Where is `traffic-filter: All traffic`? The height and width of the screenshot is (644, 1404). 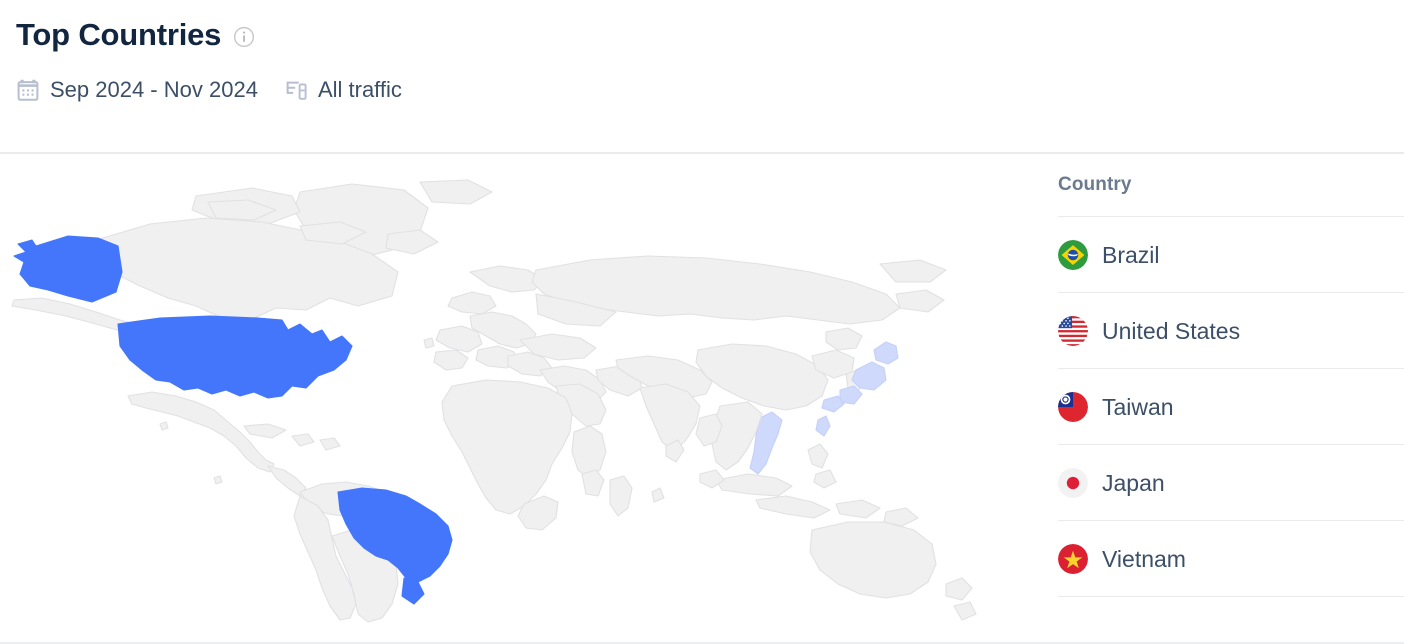
traffic-filter: All traffic is located at coordinates (343, 90).